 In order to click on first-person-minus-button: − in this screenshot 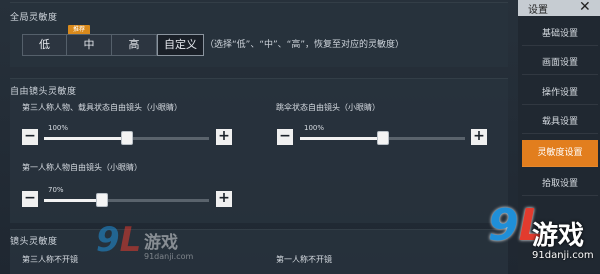, I will do `click(30, 199)`.